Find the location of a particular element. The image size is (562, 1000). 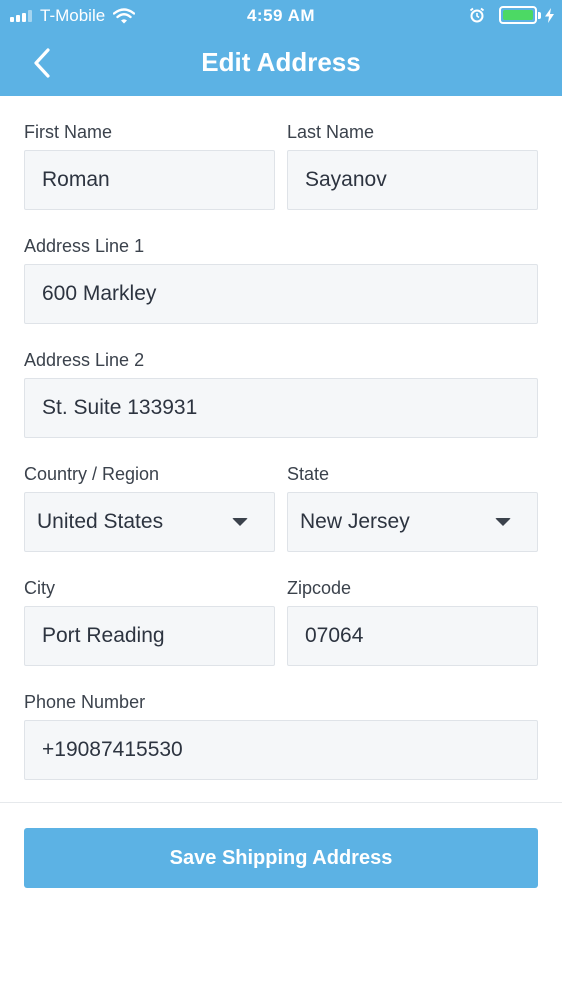

app-header: T-Mobile 4:59 AM Edit Address is located at coordinates (281, 48).